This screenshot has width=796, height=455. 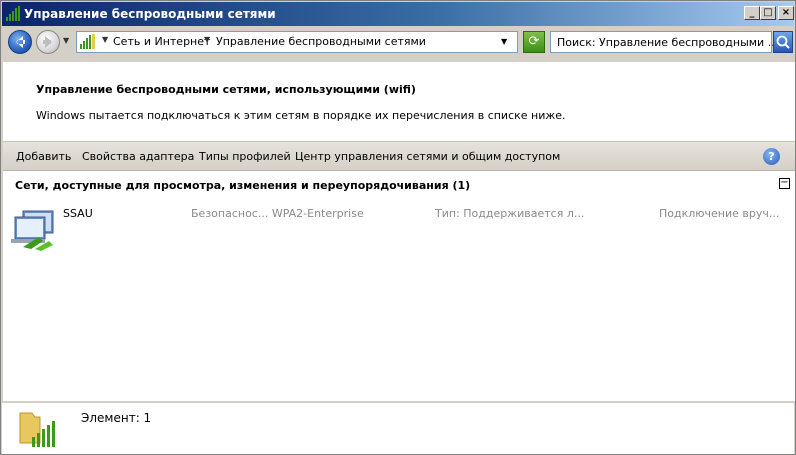 I want to click on arrow-left-icon, so click(x=20, y=42).